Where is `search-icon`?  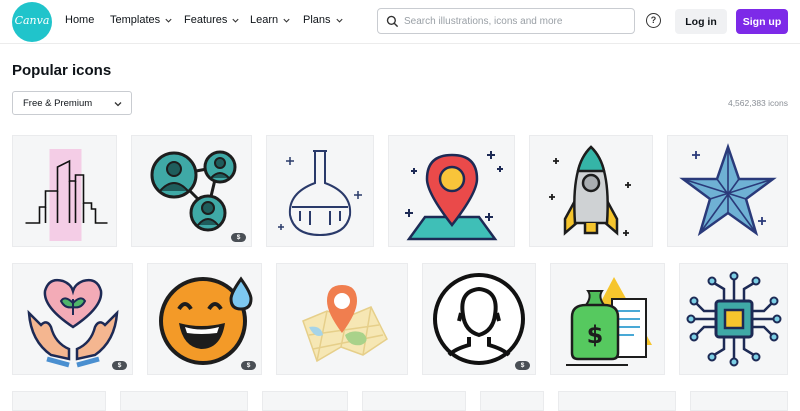 search-icon is located at coordinates (392, 21).